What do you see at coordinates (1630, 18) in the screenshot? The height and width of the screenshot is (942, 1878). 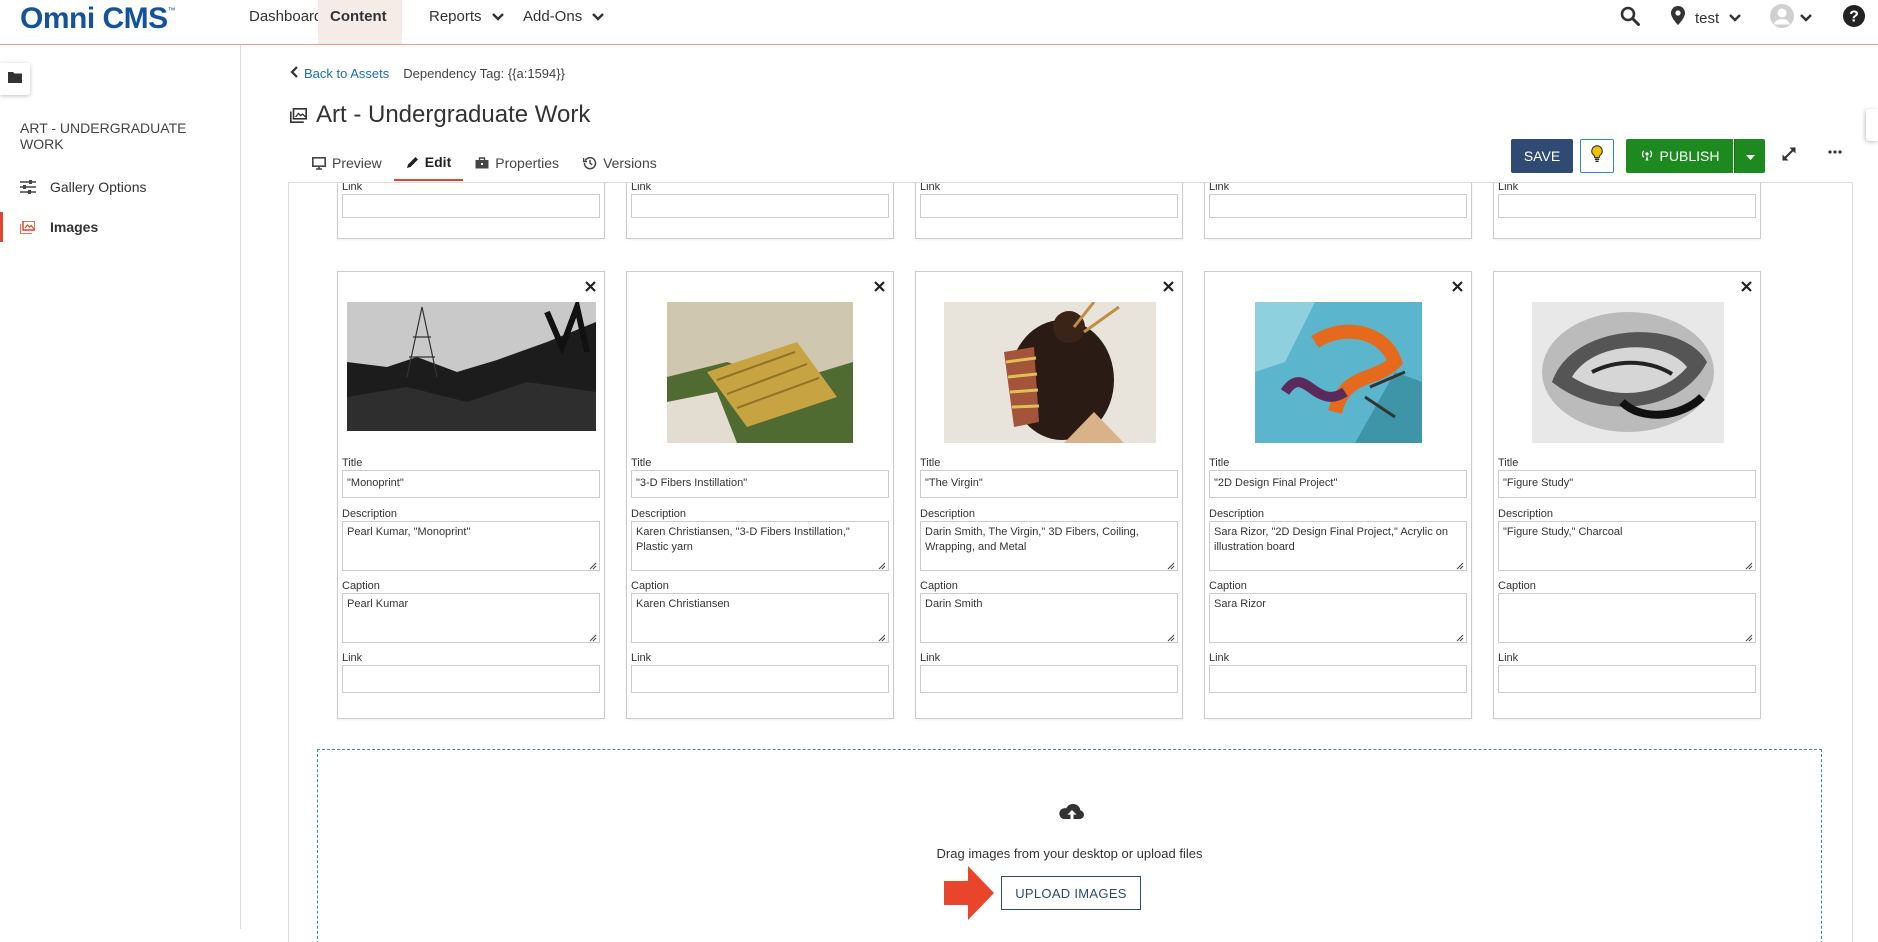 I see `search-button` at bounding box center [1630, 18].